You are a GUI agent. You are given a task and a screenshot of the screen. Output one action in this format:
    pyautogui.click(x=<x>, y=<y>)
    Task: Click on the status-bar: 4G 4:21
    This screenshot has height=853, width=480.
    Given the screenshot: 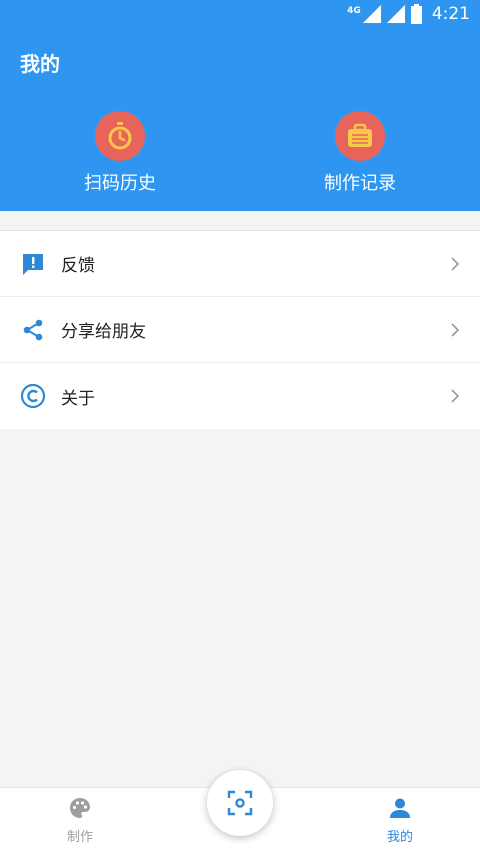 What is the action you would take?
    pyautogui.click(x=240, y=15)
    